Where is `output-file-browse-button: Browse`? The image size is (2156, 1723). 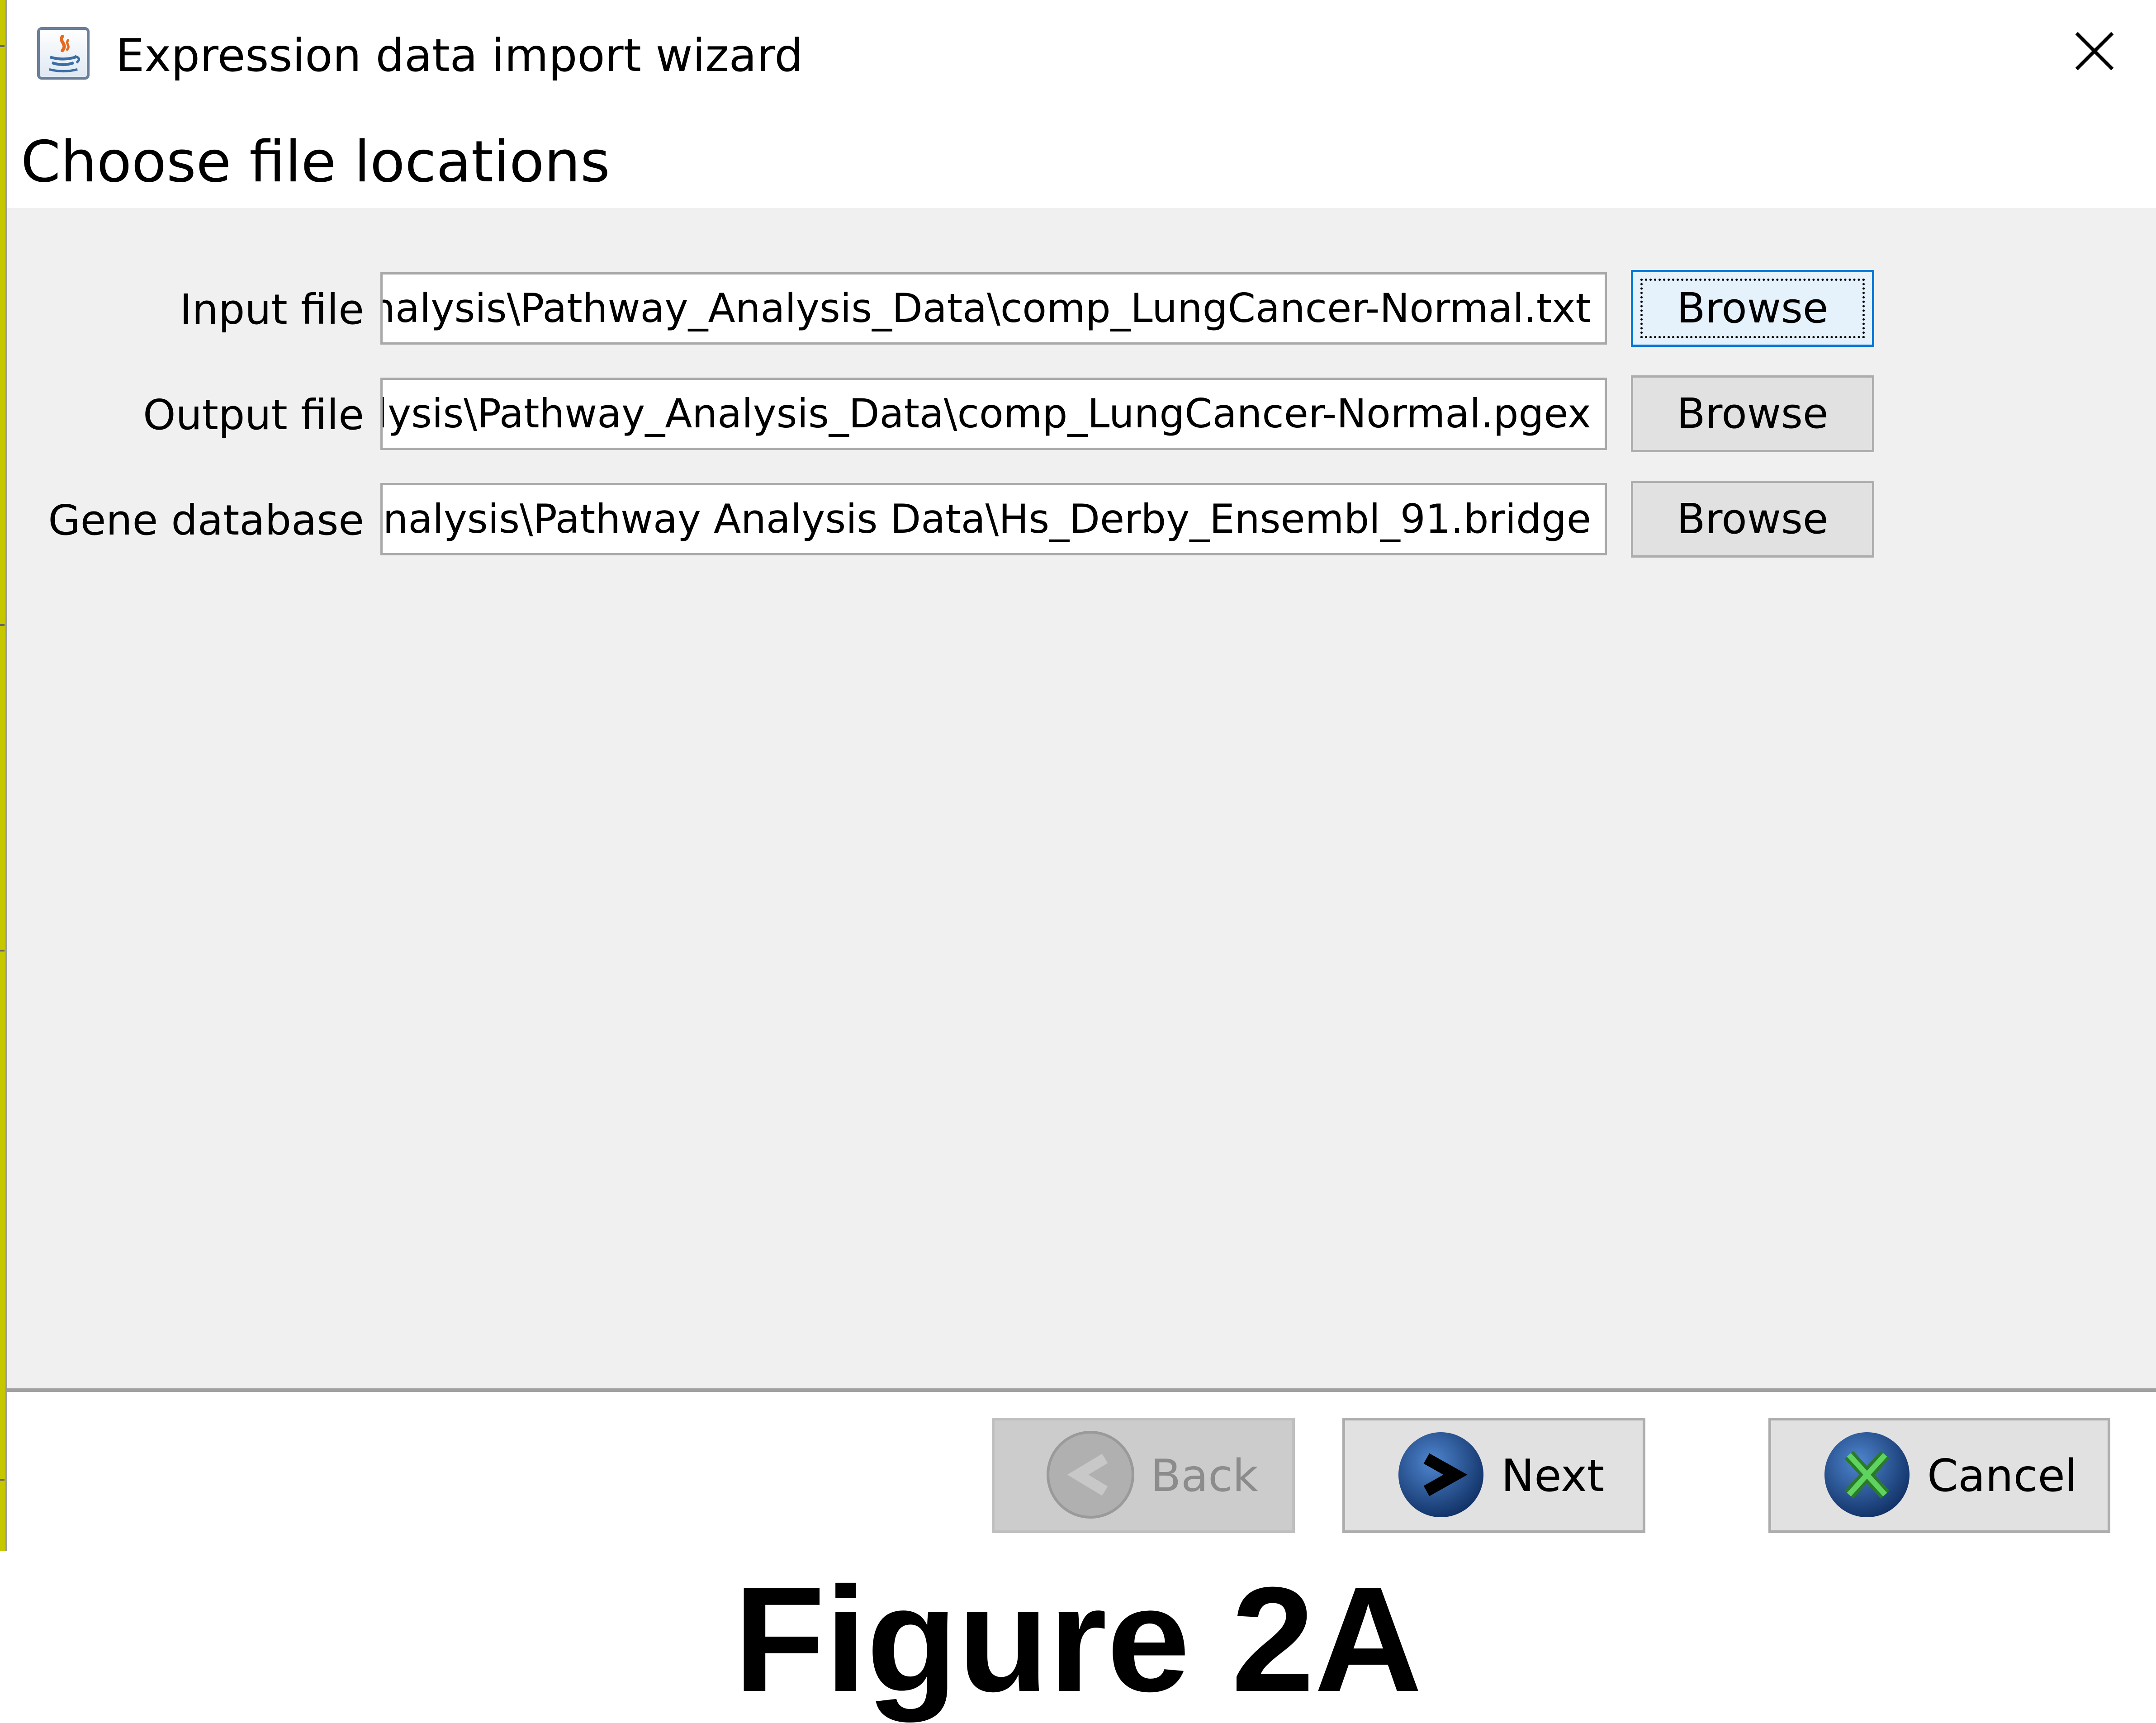 output-file-browse-button: Browse is located at coordinates (1753, 413).